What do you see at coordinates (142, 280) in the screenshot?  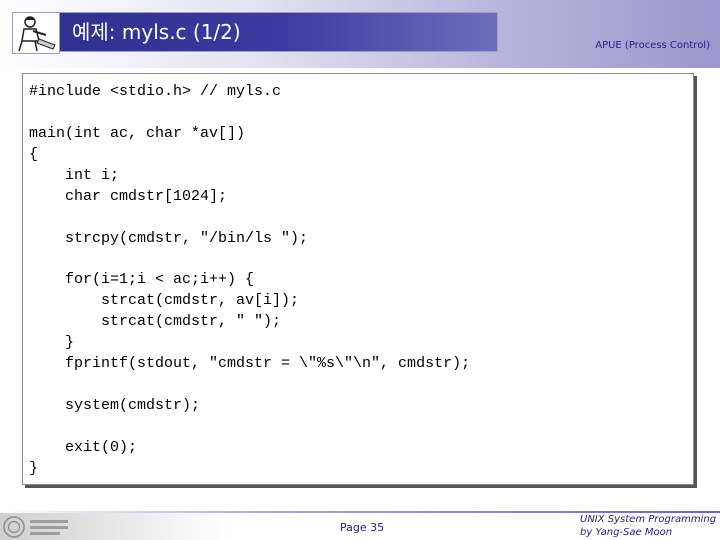 I see `code-line: for(i=1;i < ac;i++) {` at bounding box center [142, 280].